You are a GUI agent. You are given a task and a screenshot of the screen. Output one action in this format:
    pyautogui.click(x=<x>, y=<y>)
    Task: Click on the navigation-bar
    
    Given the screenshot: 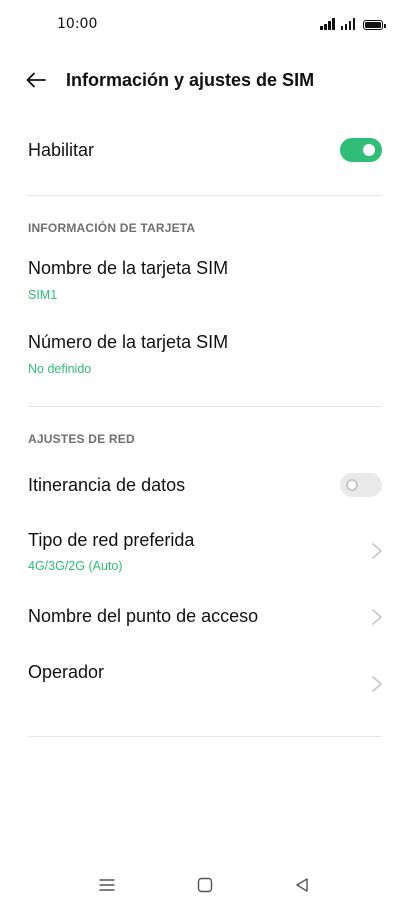 What is the action you would take?
    pyautogui.click(x=204, y=885)
    